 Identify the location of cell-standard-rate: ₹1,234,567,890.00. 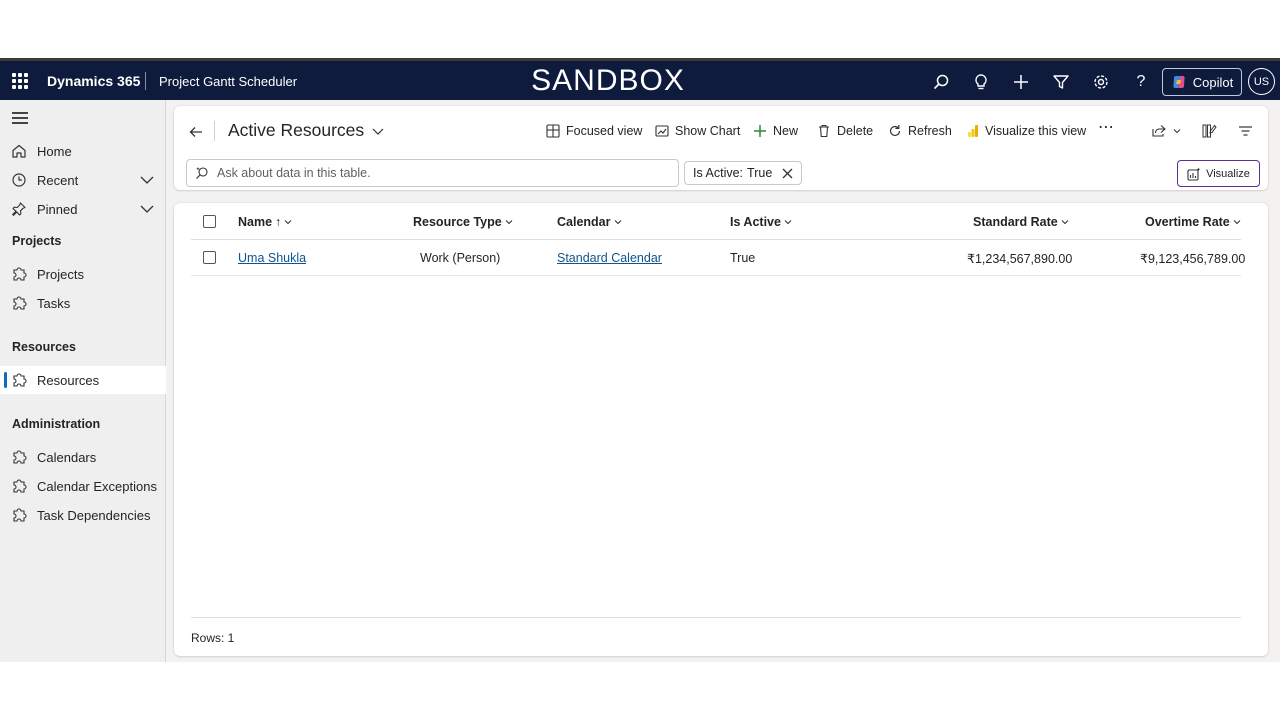
(1020, 259).